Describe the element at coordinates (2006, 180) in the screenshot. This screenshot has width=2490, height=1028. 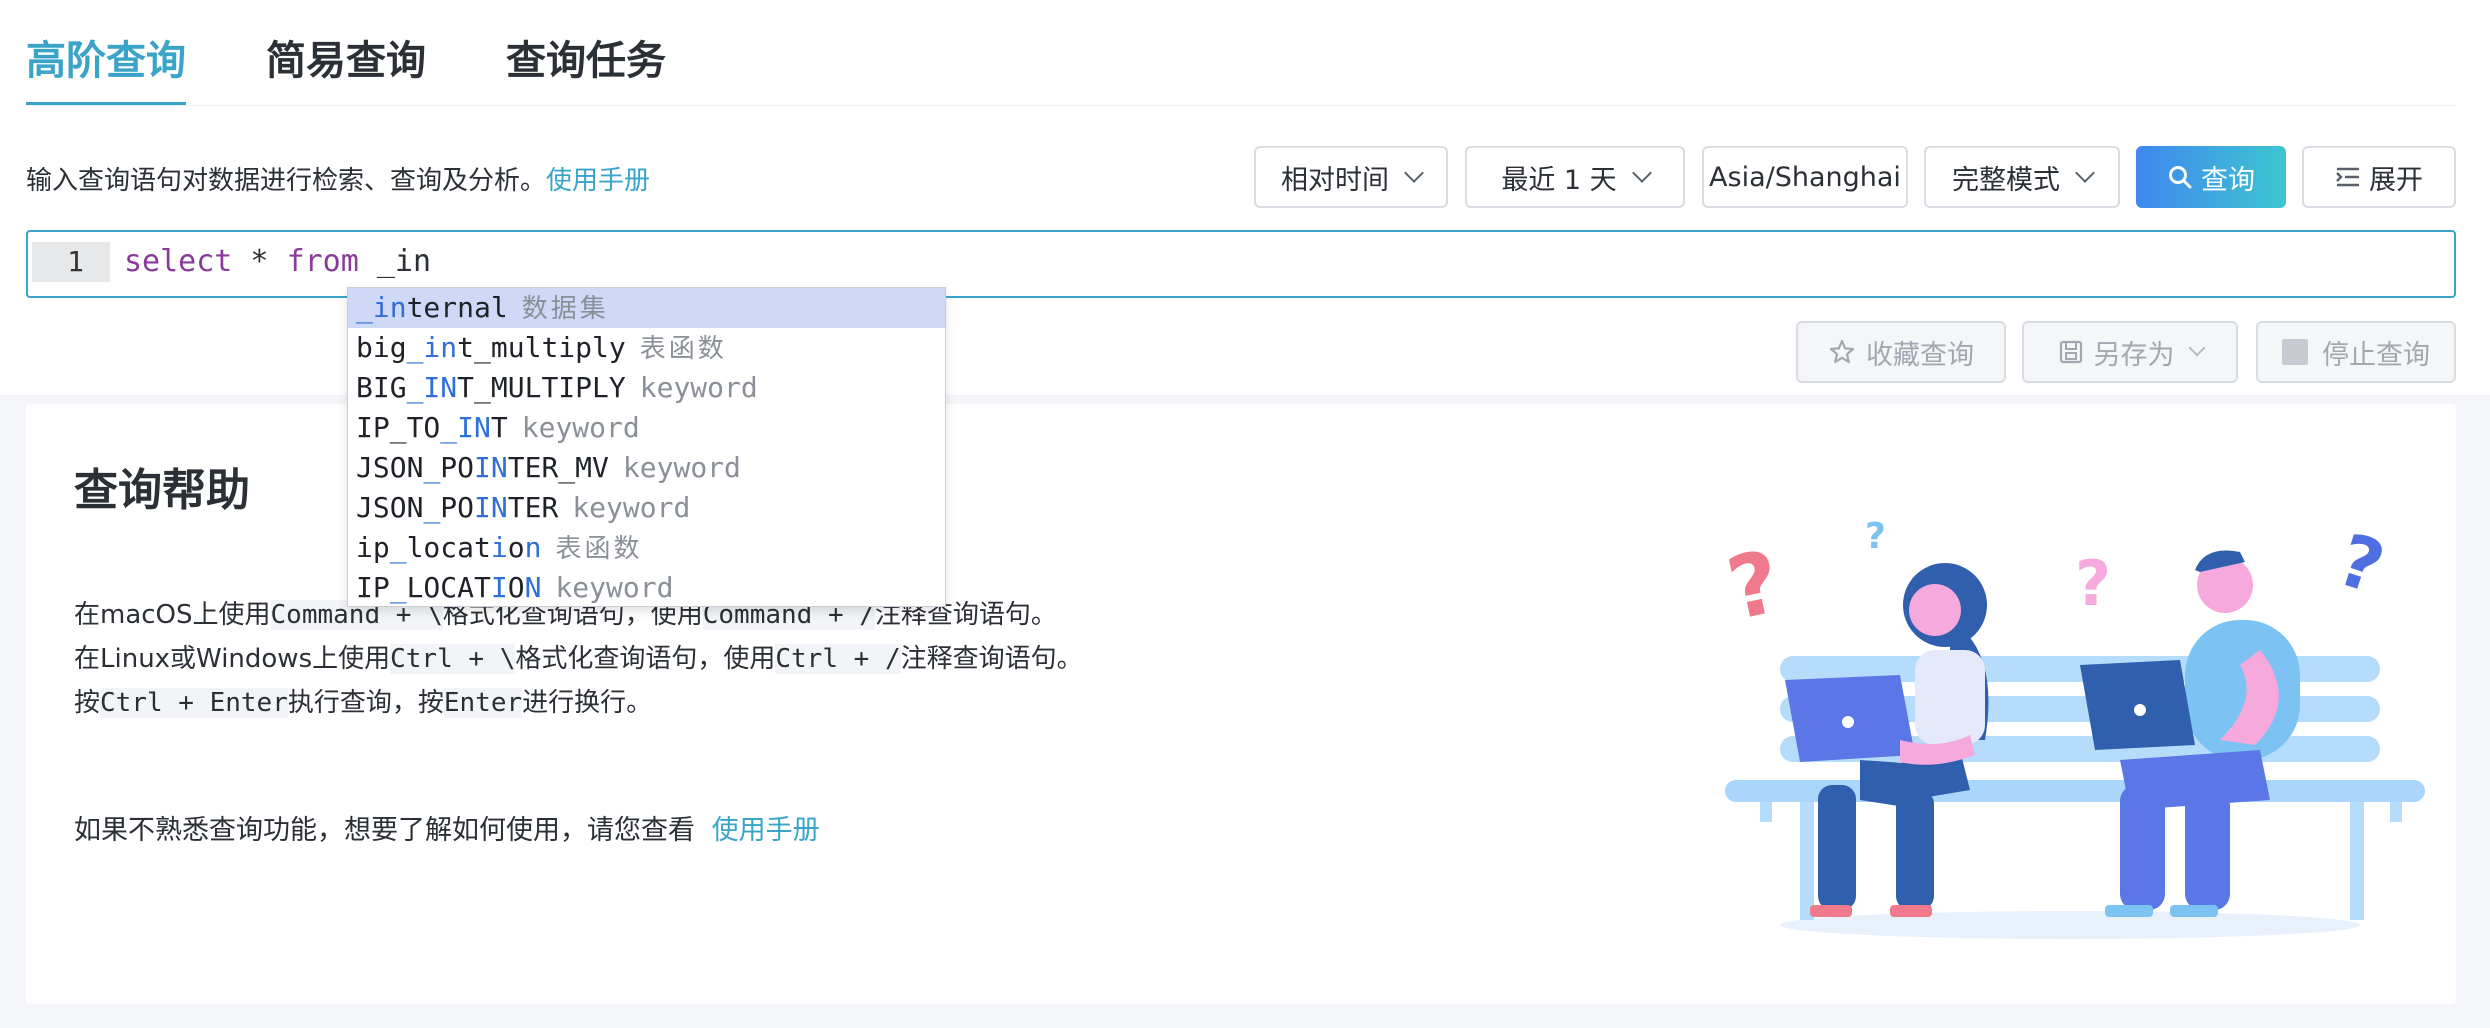
I see `mode-value: 完整模式` at that location.